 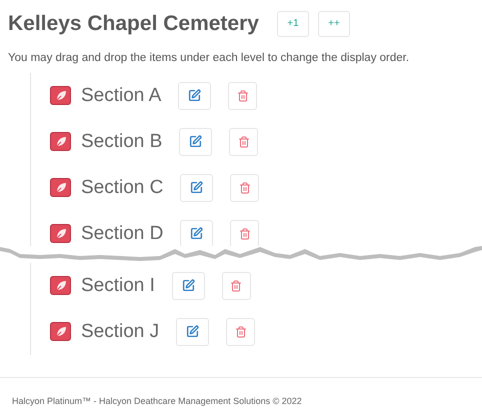 I want to click on section-name: Section J, so click(x=120, y=332).